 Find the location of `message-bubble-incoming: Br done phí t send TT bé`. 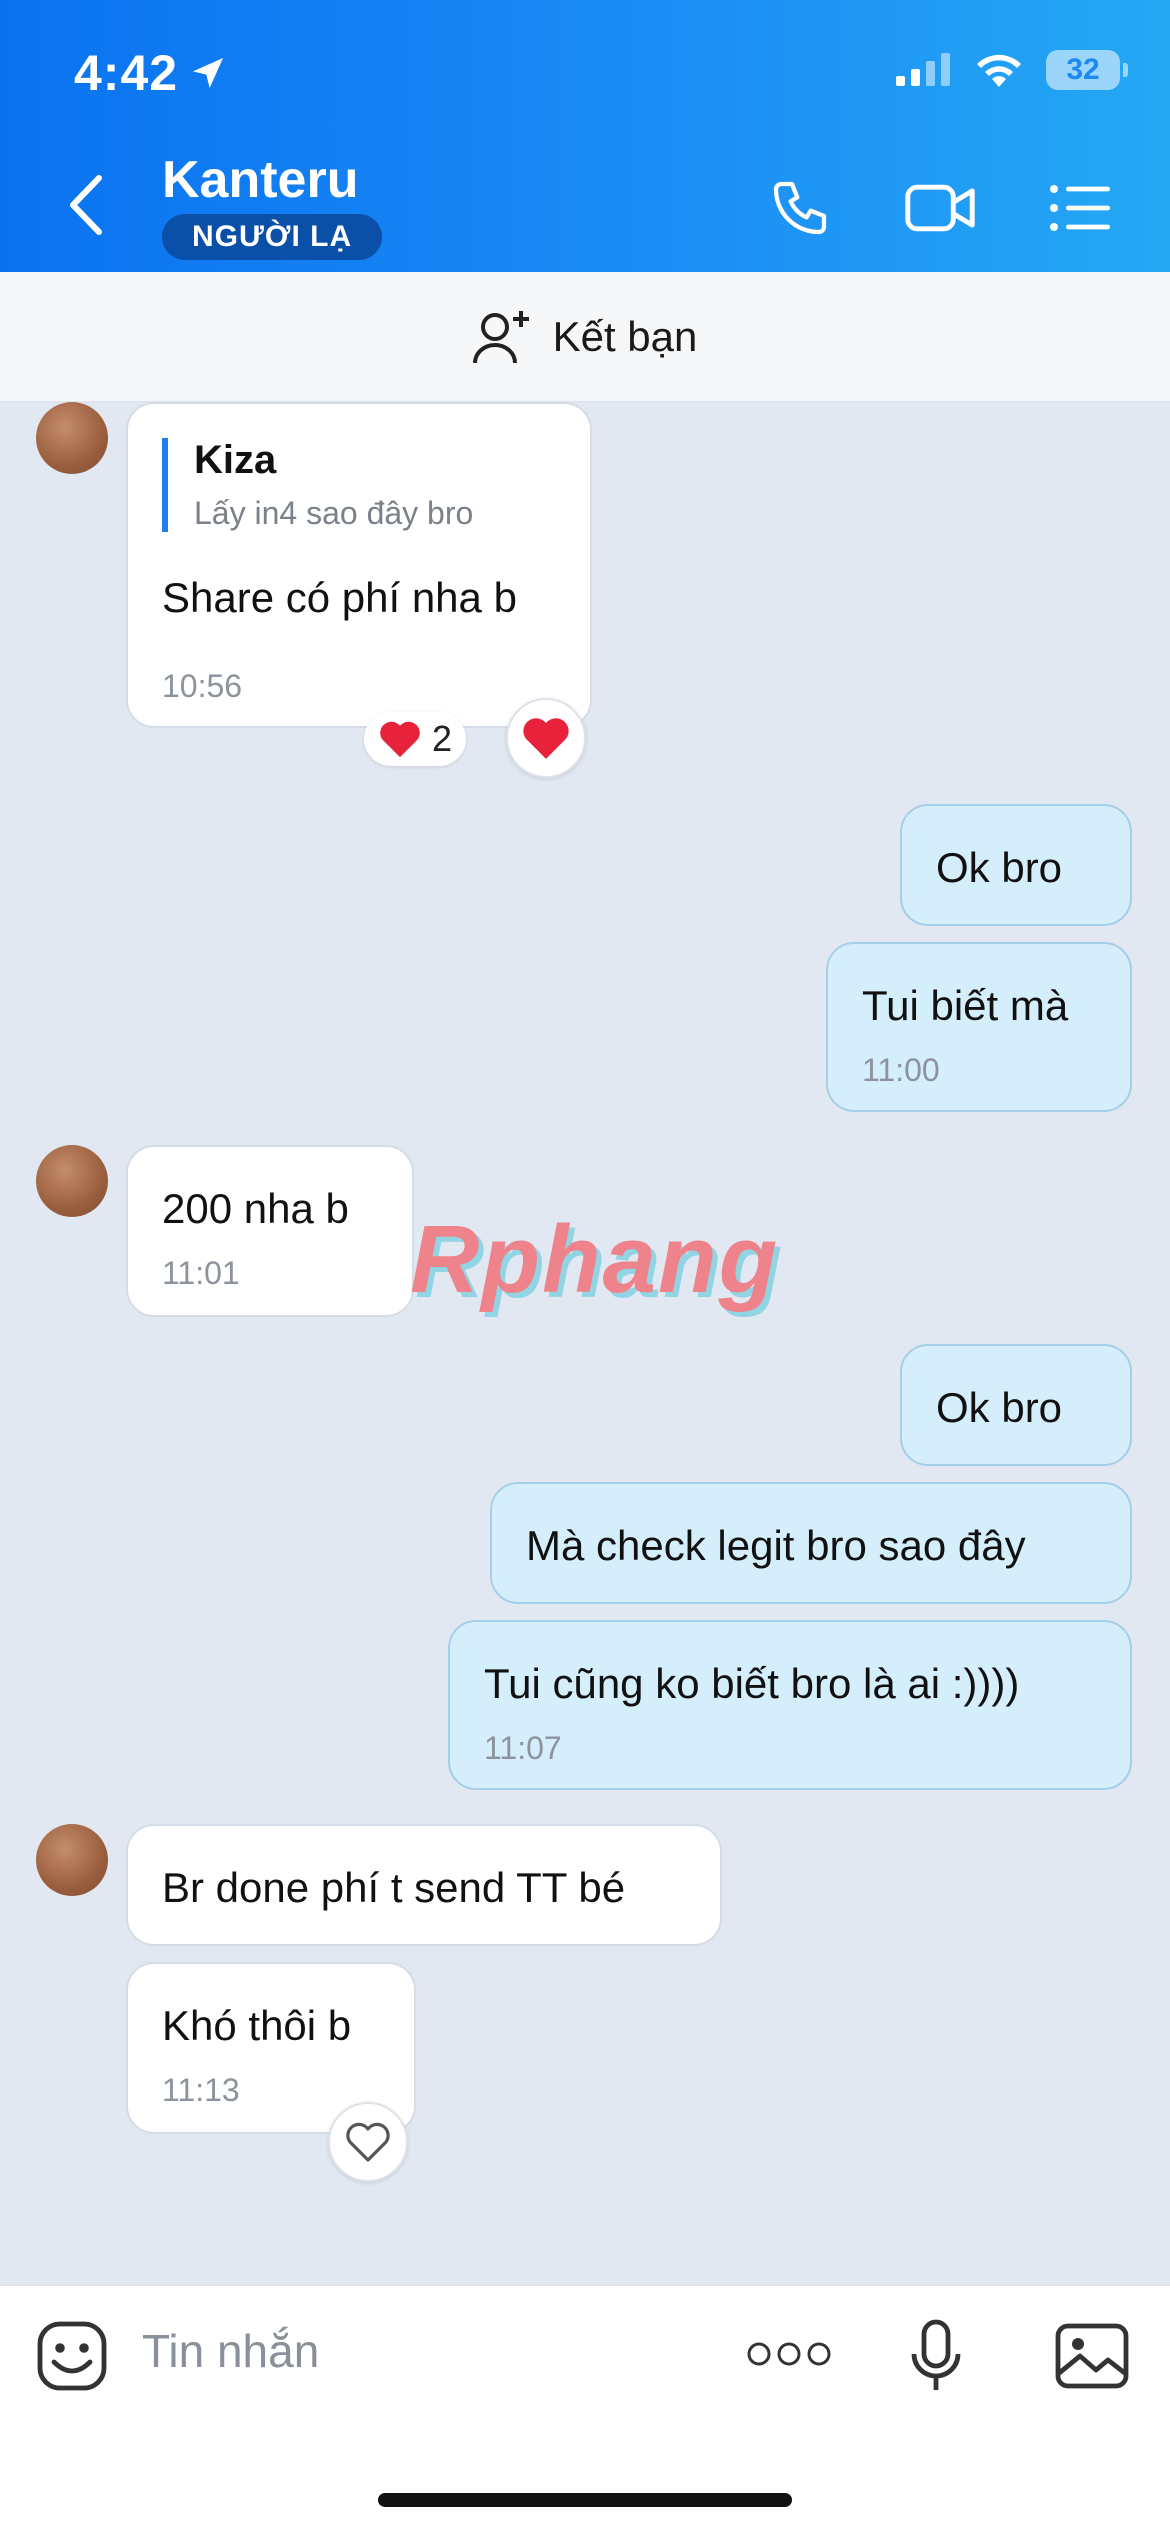

message-bubble-incoming: Br done phí t send TT bé is located at coordinates (424, 1885).